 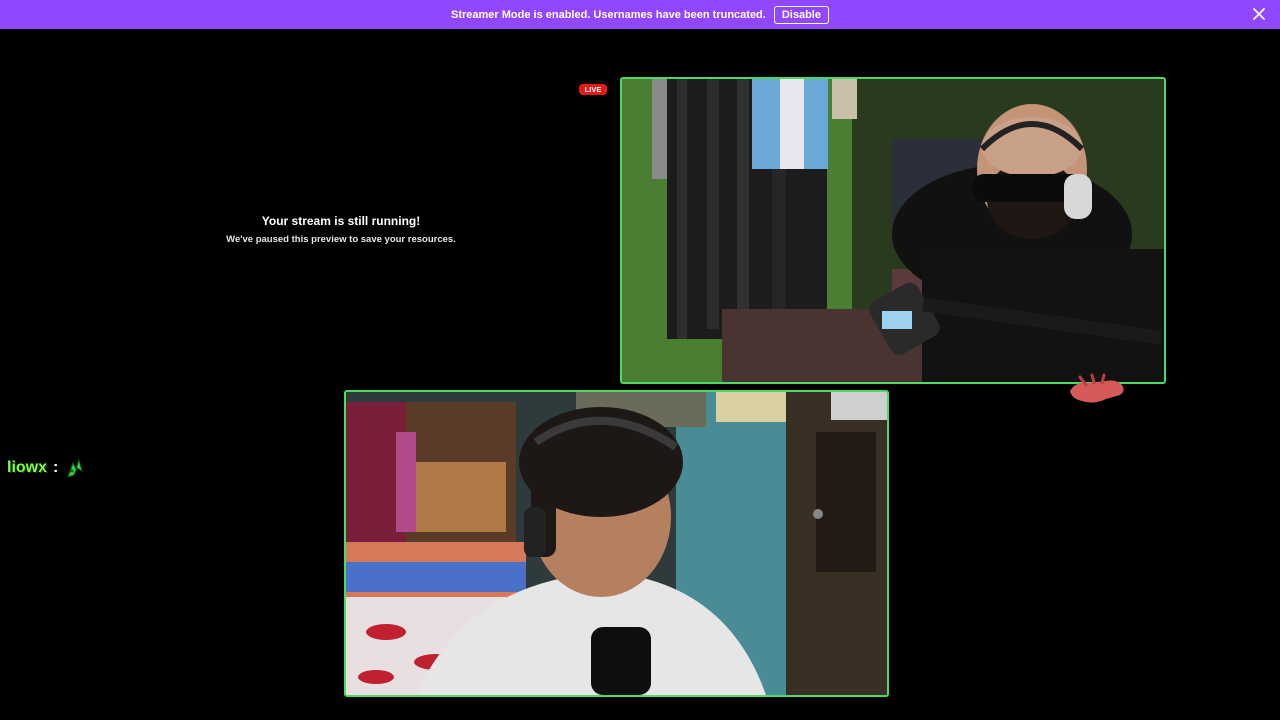 What do you see at coordinates (75, 468) in the screenshot?
I see `green-emote-icon` at bounding box center [75, 468].